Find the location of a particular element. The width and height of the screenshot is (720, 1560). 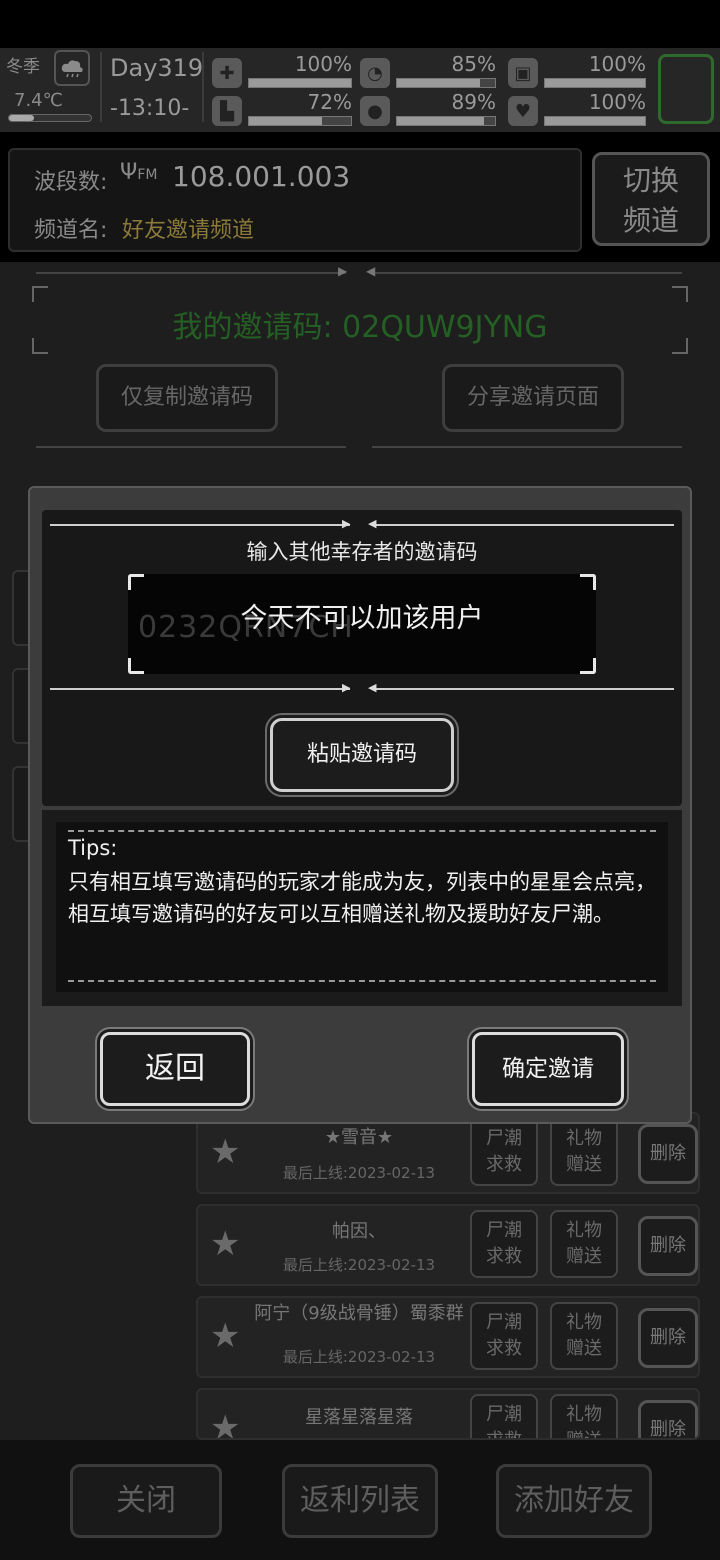

stat-energy: ▣ 100% is located at coordinates (577, 71).